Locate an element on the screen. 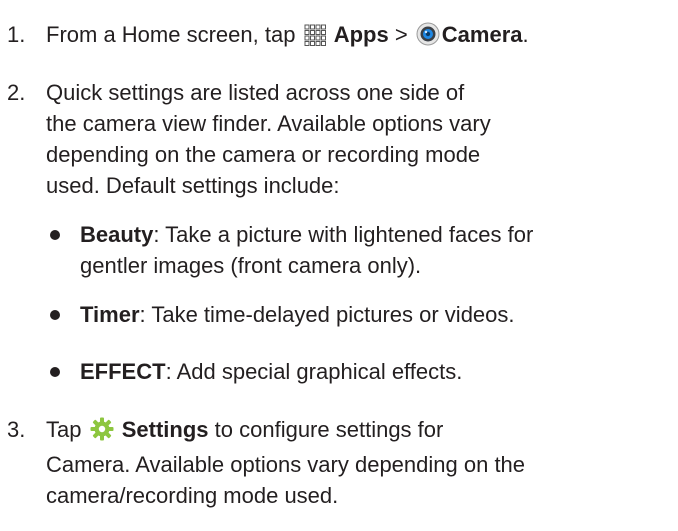  apps-label: Apps is located at coordinates (361, 34).